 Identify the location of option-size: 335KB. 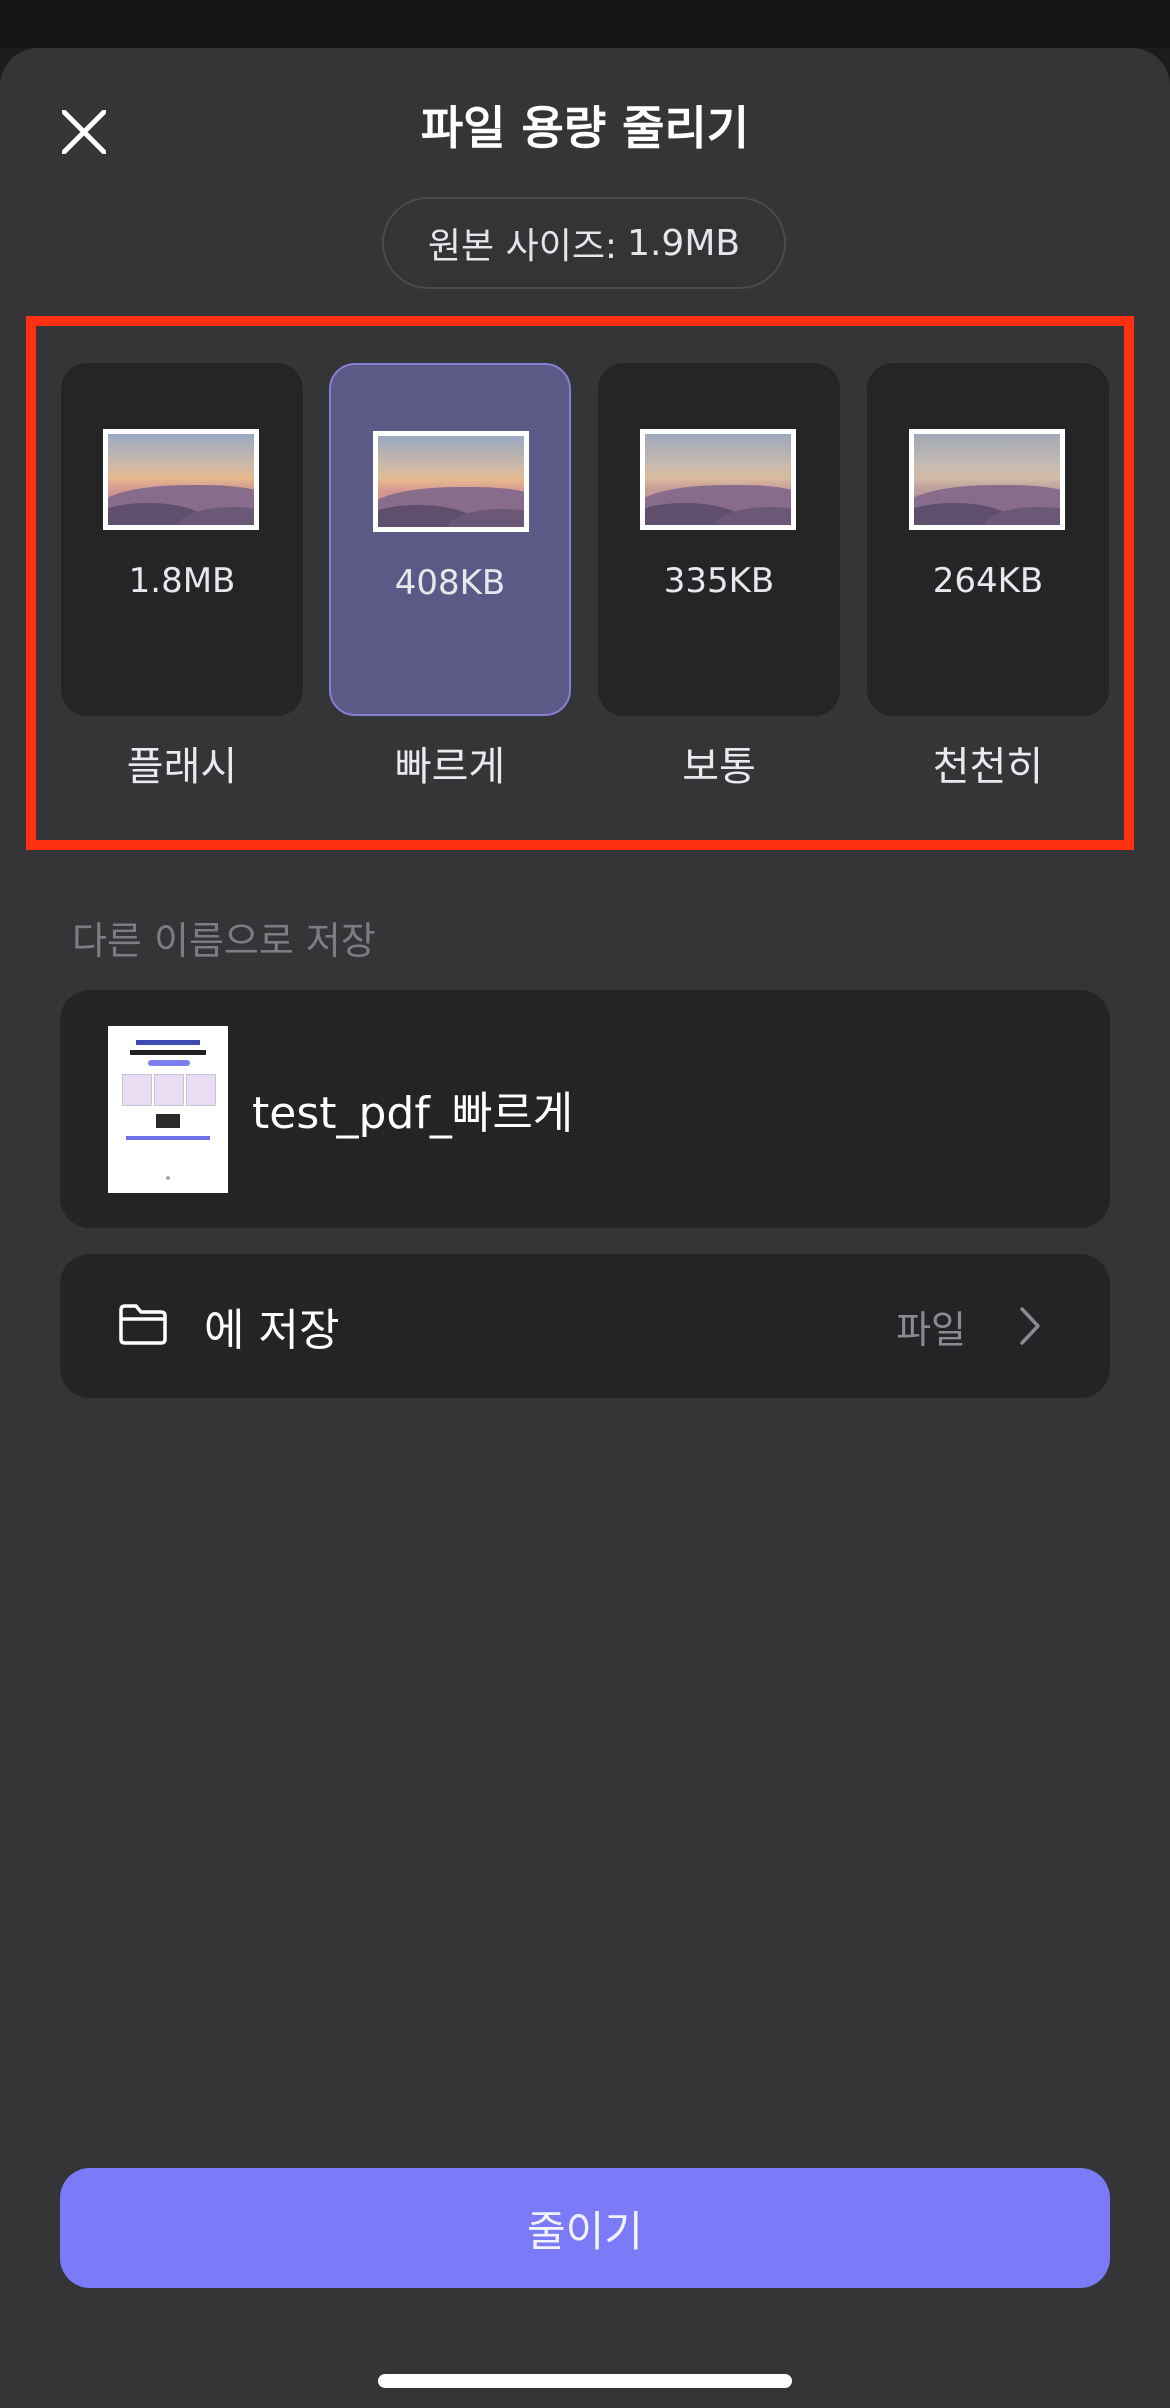
(719, 581).